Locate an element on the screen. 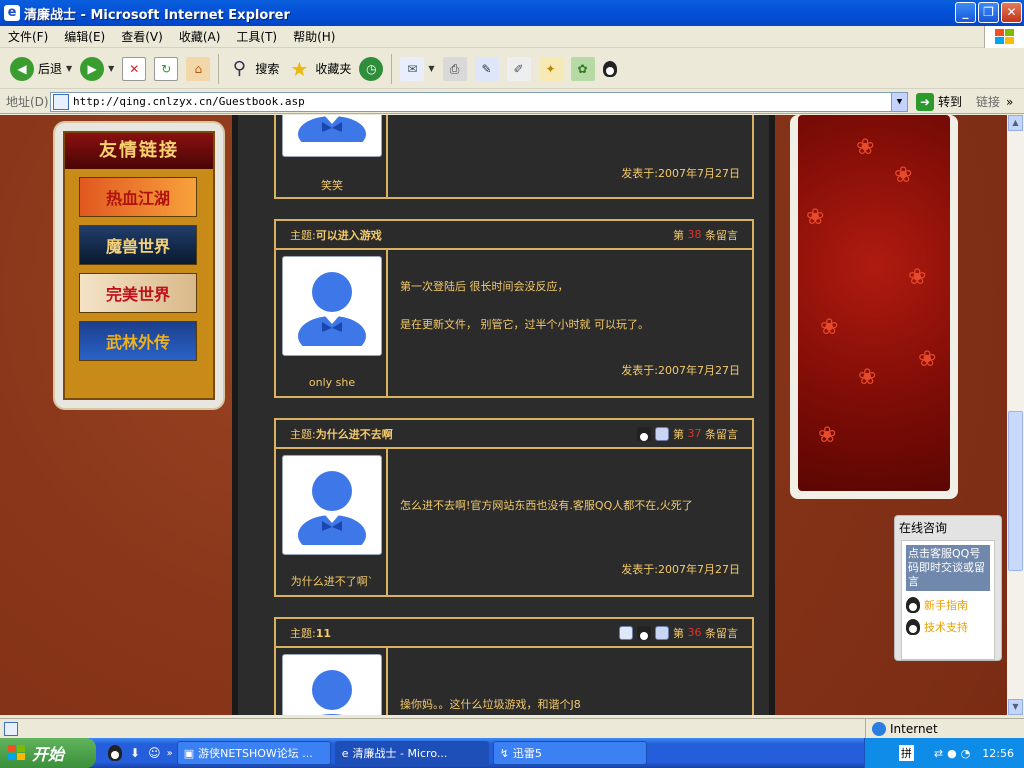  post-number: 38 is located at coordinates (694, 234).